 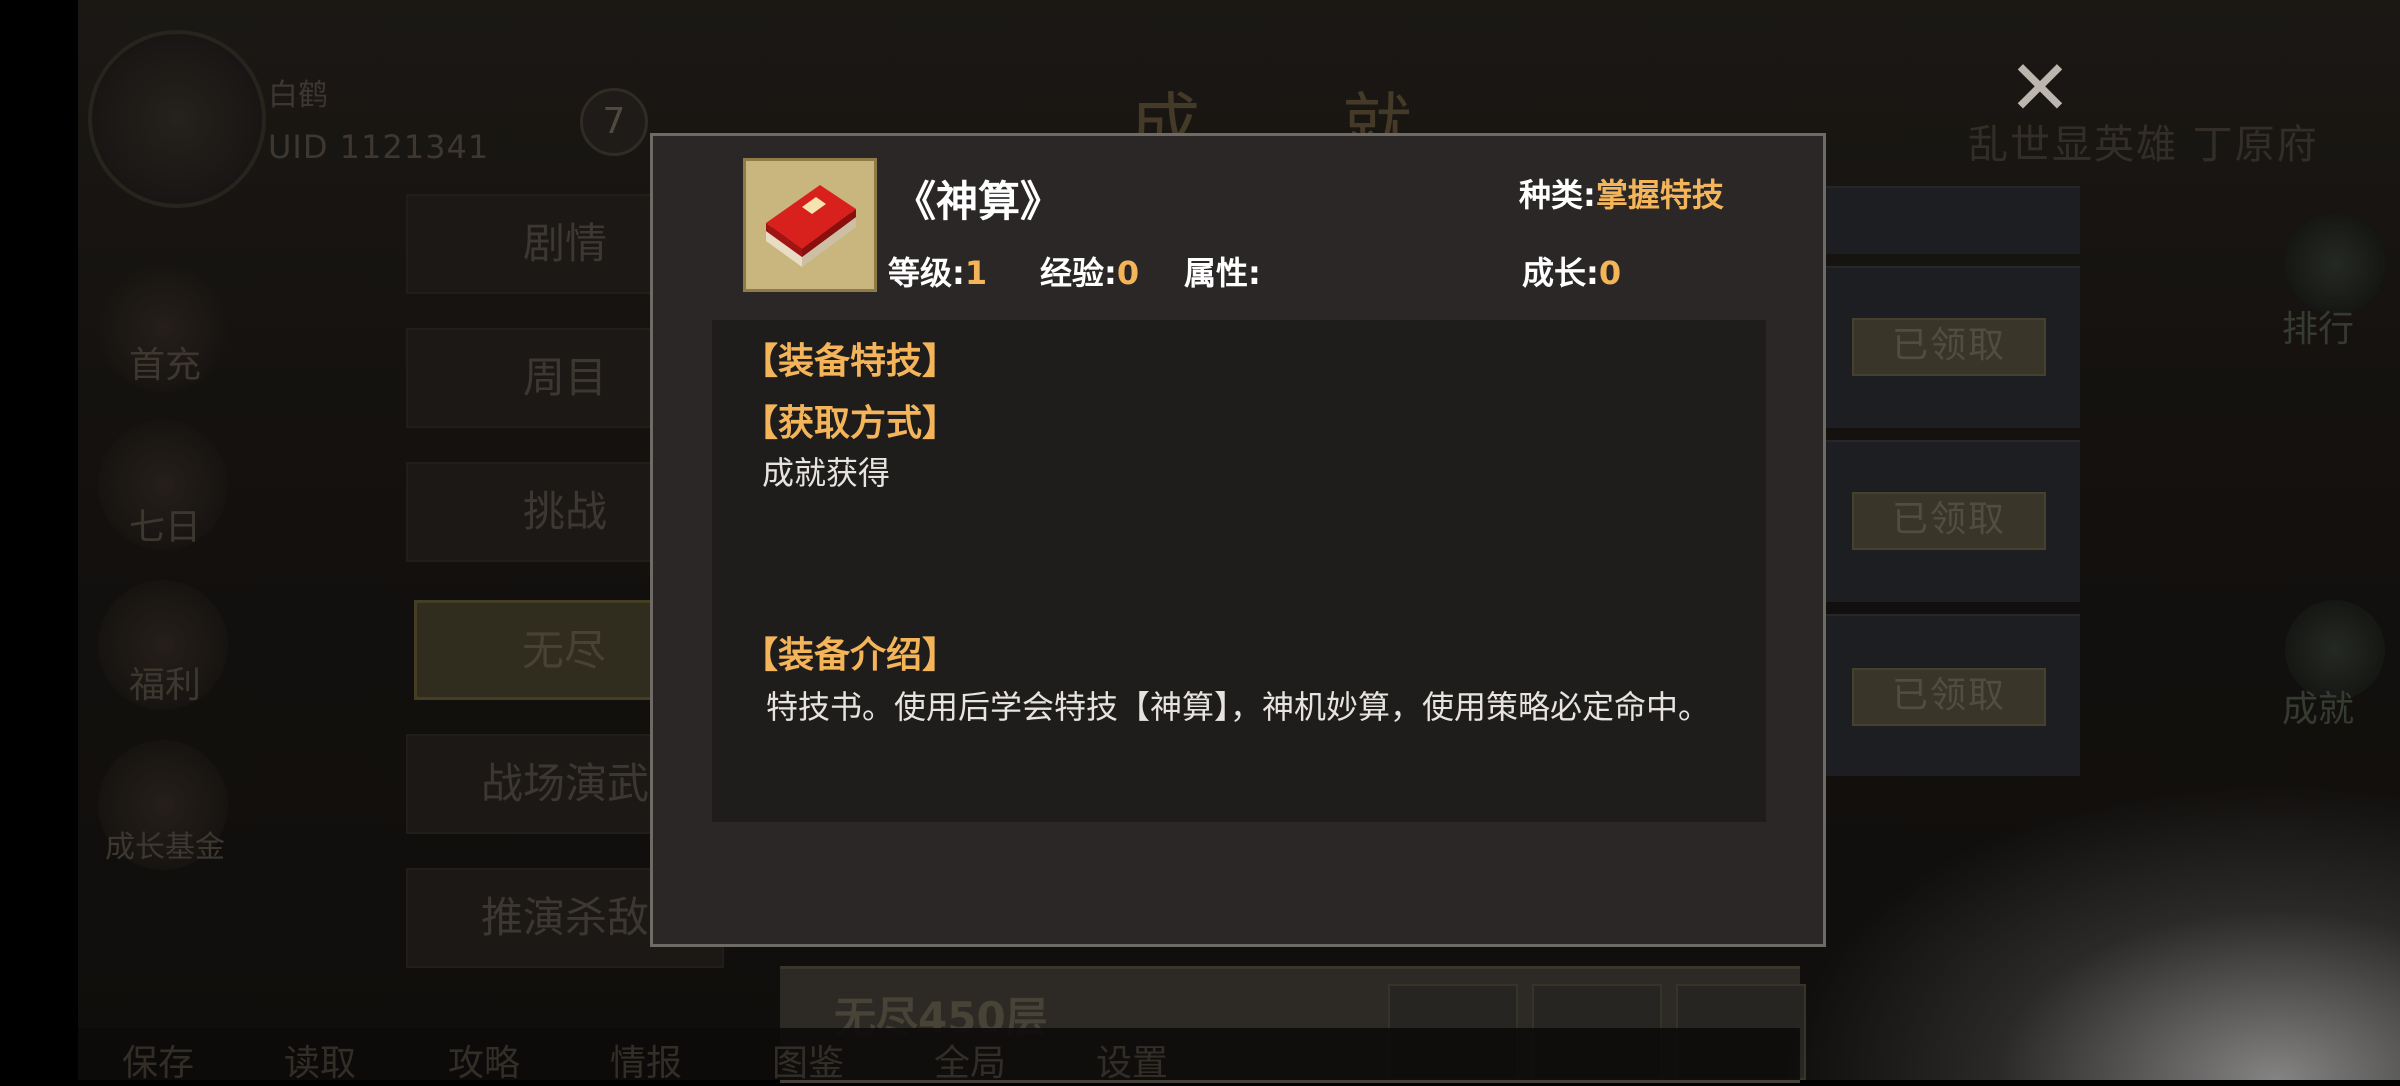 I want to click on acquire-method-heading: 【获取方式】, so click(x=850, y=423).